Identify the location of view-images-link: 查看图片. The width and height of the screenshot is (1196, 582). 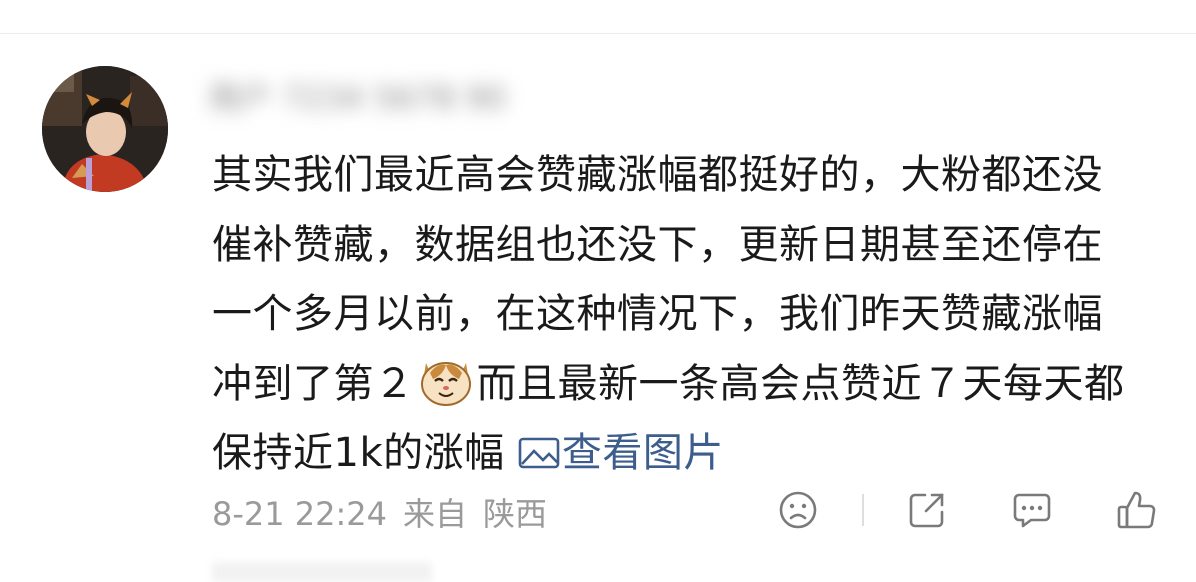
(621, 453).